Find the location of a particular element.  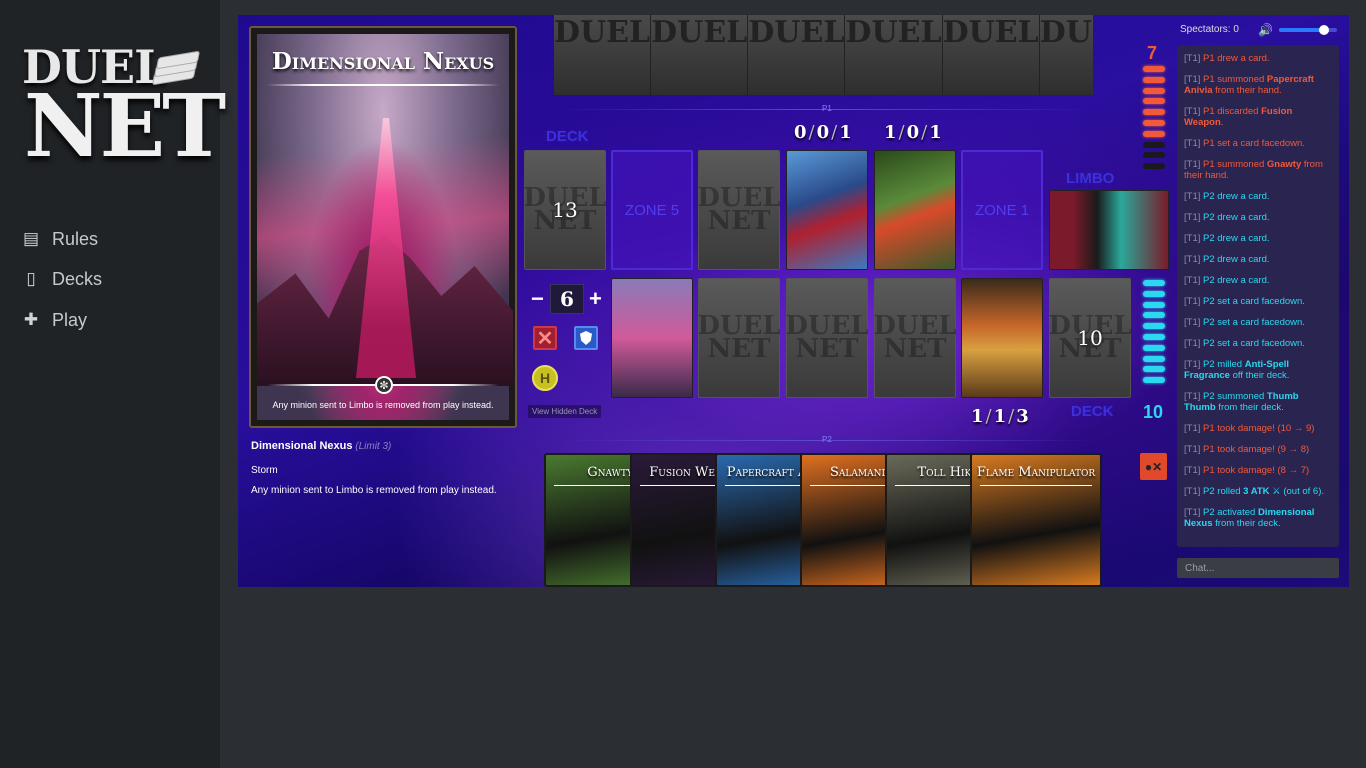

limbo-label: LIMBO is located at coordinates (1090, 178).